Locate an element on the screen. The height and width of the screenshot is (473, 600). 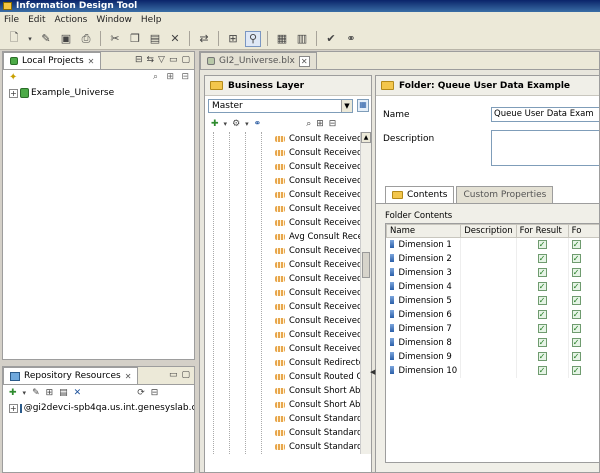
connection-icon: ⊞ is located at coordinates (50, 393).